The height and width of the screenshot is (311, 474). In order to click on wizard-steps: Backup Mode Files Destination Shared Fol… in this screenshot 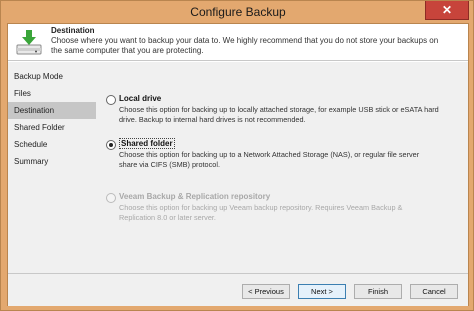, I will do `click(52, 167)`.